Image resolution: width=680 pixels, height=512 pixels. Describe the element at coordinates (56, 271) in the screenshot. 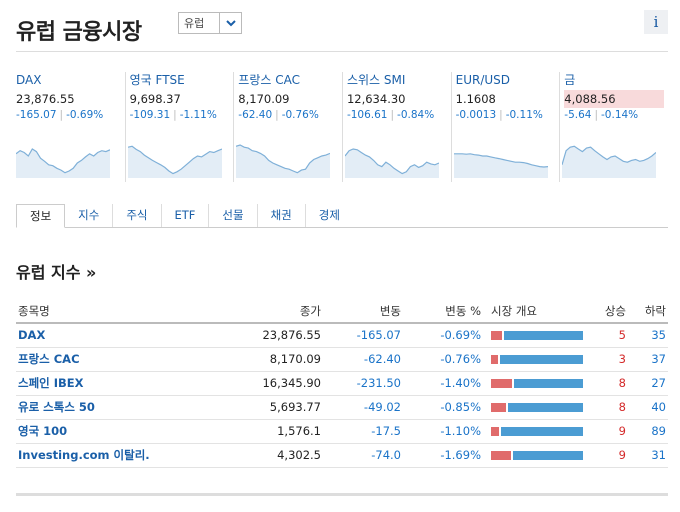

I see `section-title: 유럽 지수 »` at that location.